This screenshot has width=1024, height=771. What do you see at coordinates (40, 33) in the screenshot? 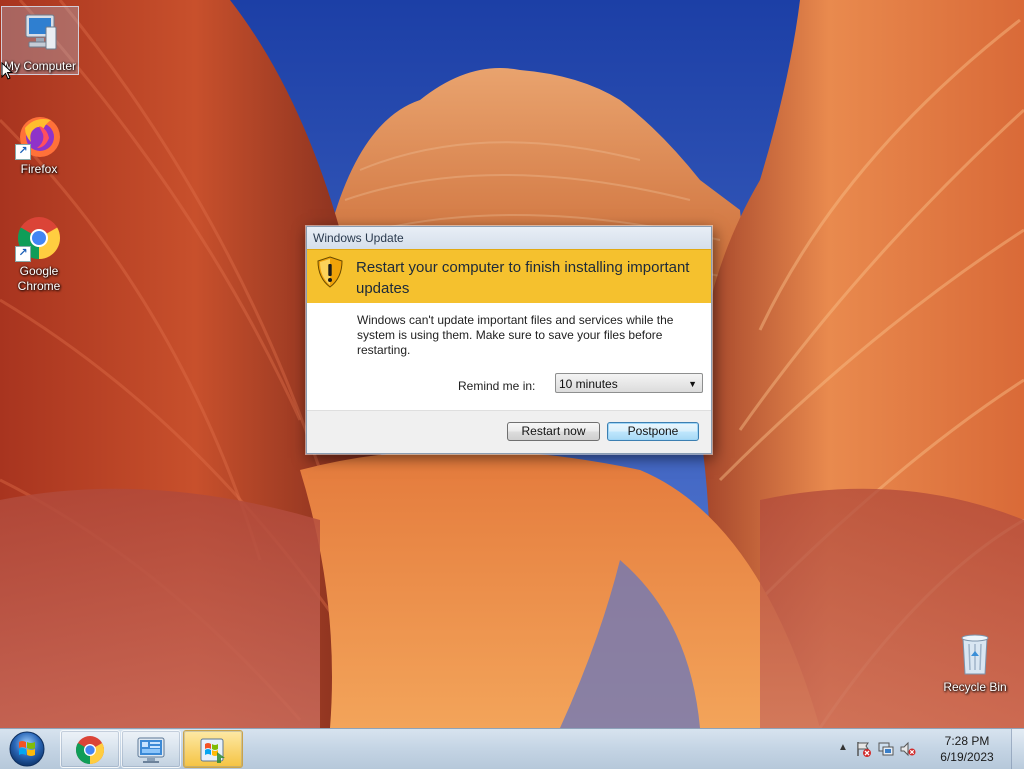
I see `computer-icon` at bounding box center [40, 33].